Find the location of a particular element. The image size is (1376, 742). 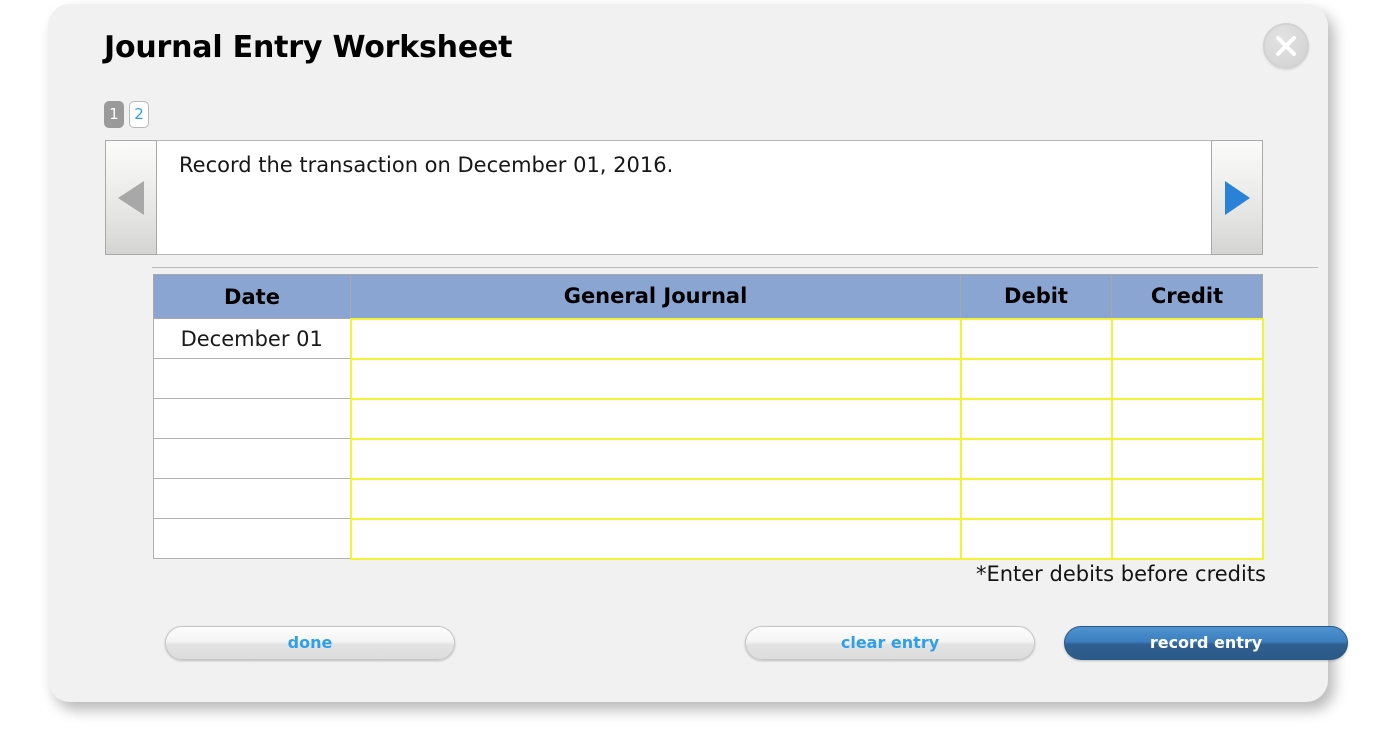

close-icon is located at coordinates (1286, 46).